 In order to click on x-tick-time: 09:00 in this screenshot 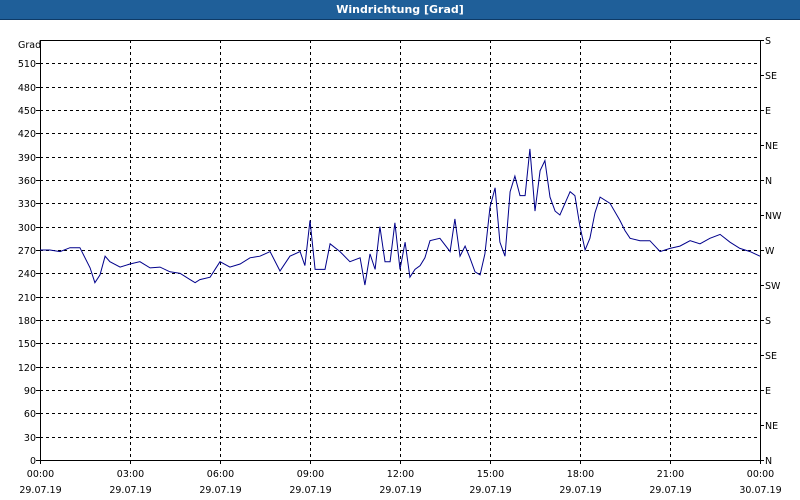, I will do `click(310, 474)`.